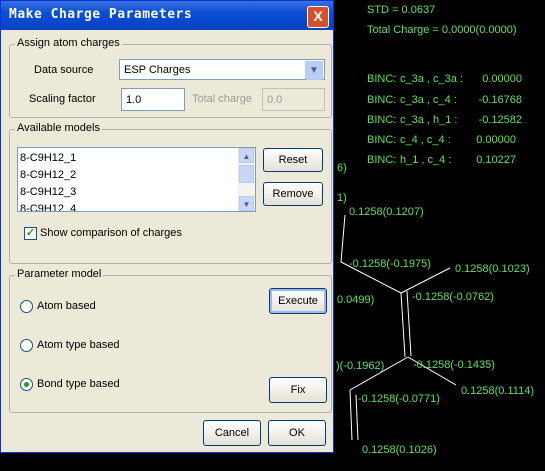  What do you see at coordinates (453, 297) in the screenshot?
I see `atom-charge-label: -0.1258(-0.0762)` at bounding box center [453, 297].